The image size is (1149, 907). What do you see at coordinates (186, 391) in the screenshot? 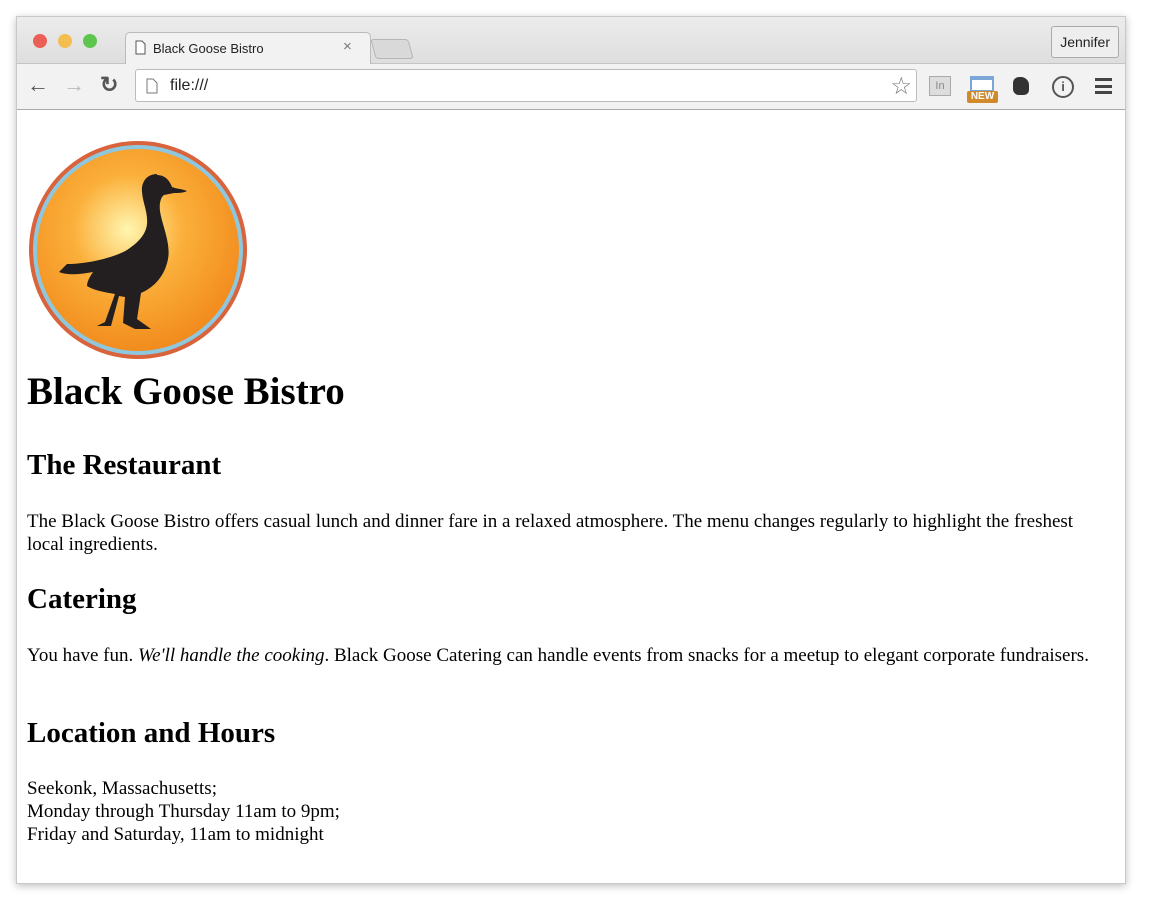
I see `page-title: Black Goose Bistro` at bounding box center [186, 391].